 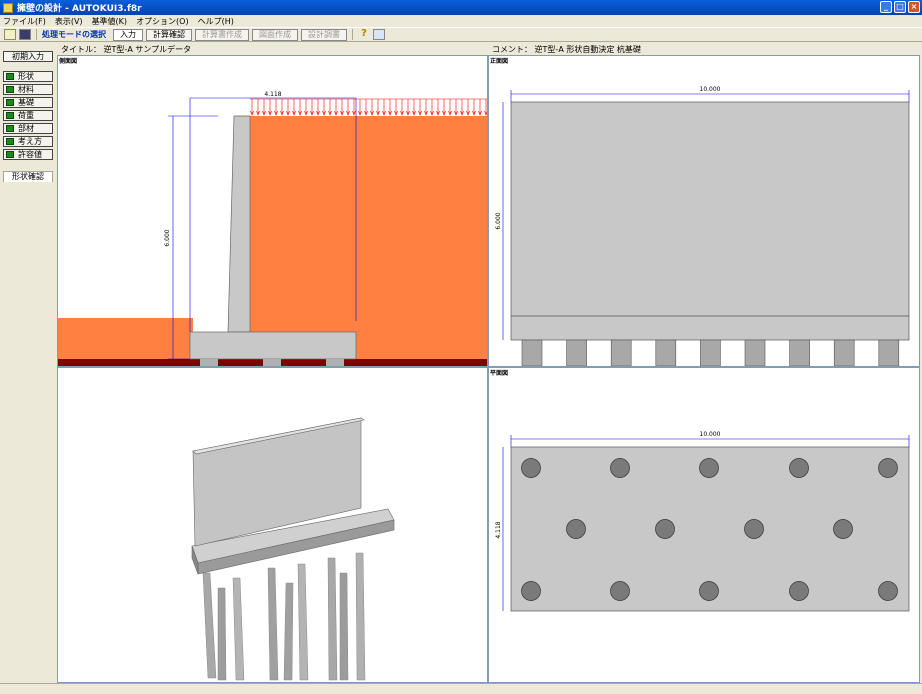 What do you see at coordinates (222, 34) in the screenshot?
I see `mode-report-button: 計算書作成` at bounding box center [222, 34].